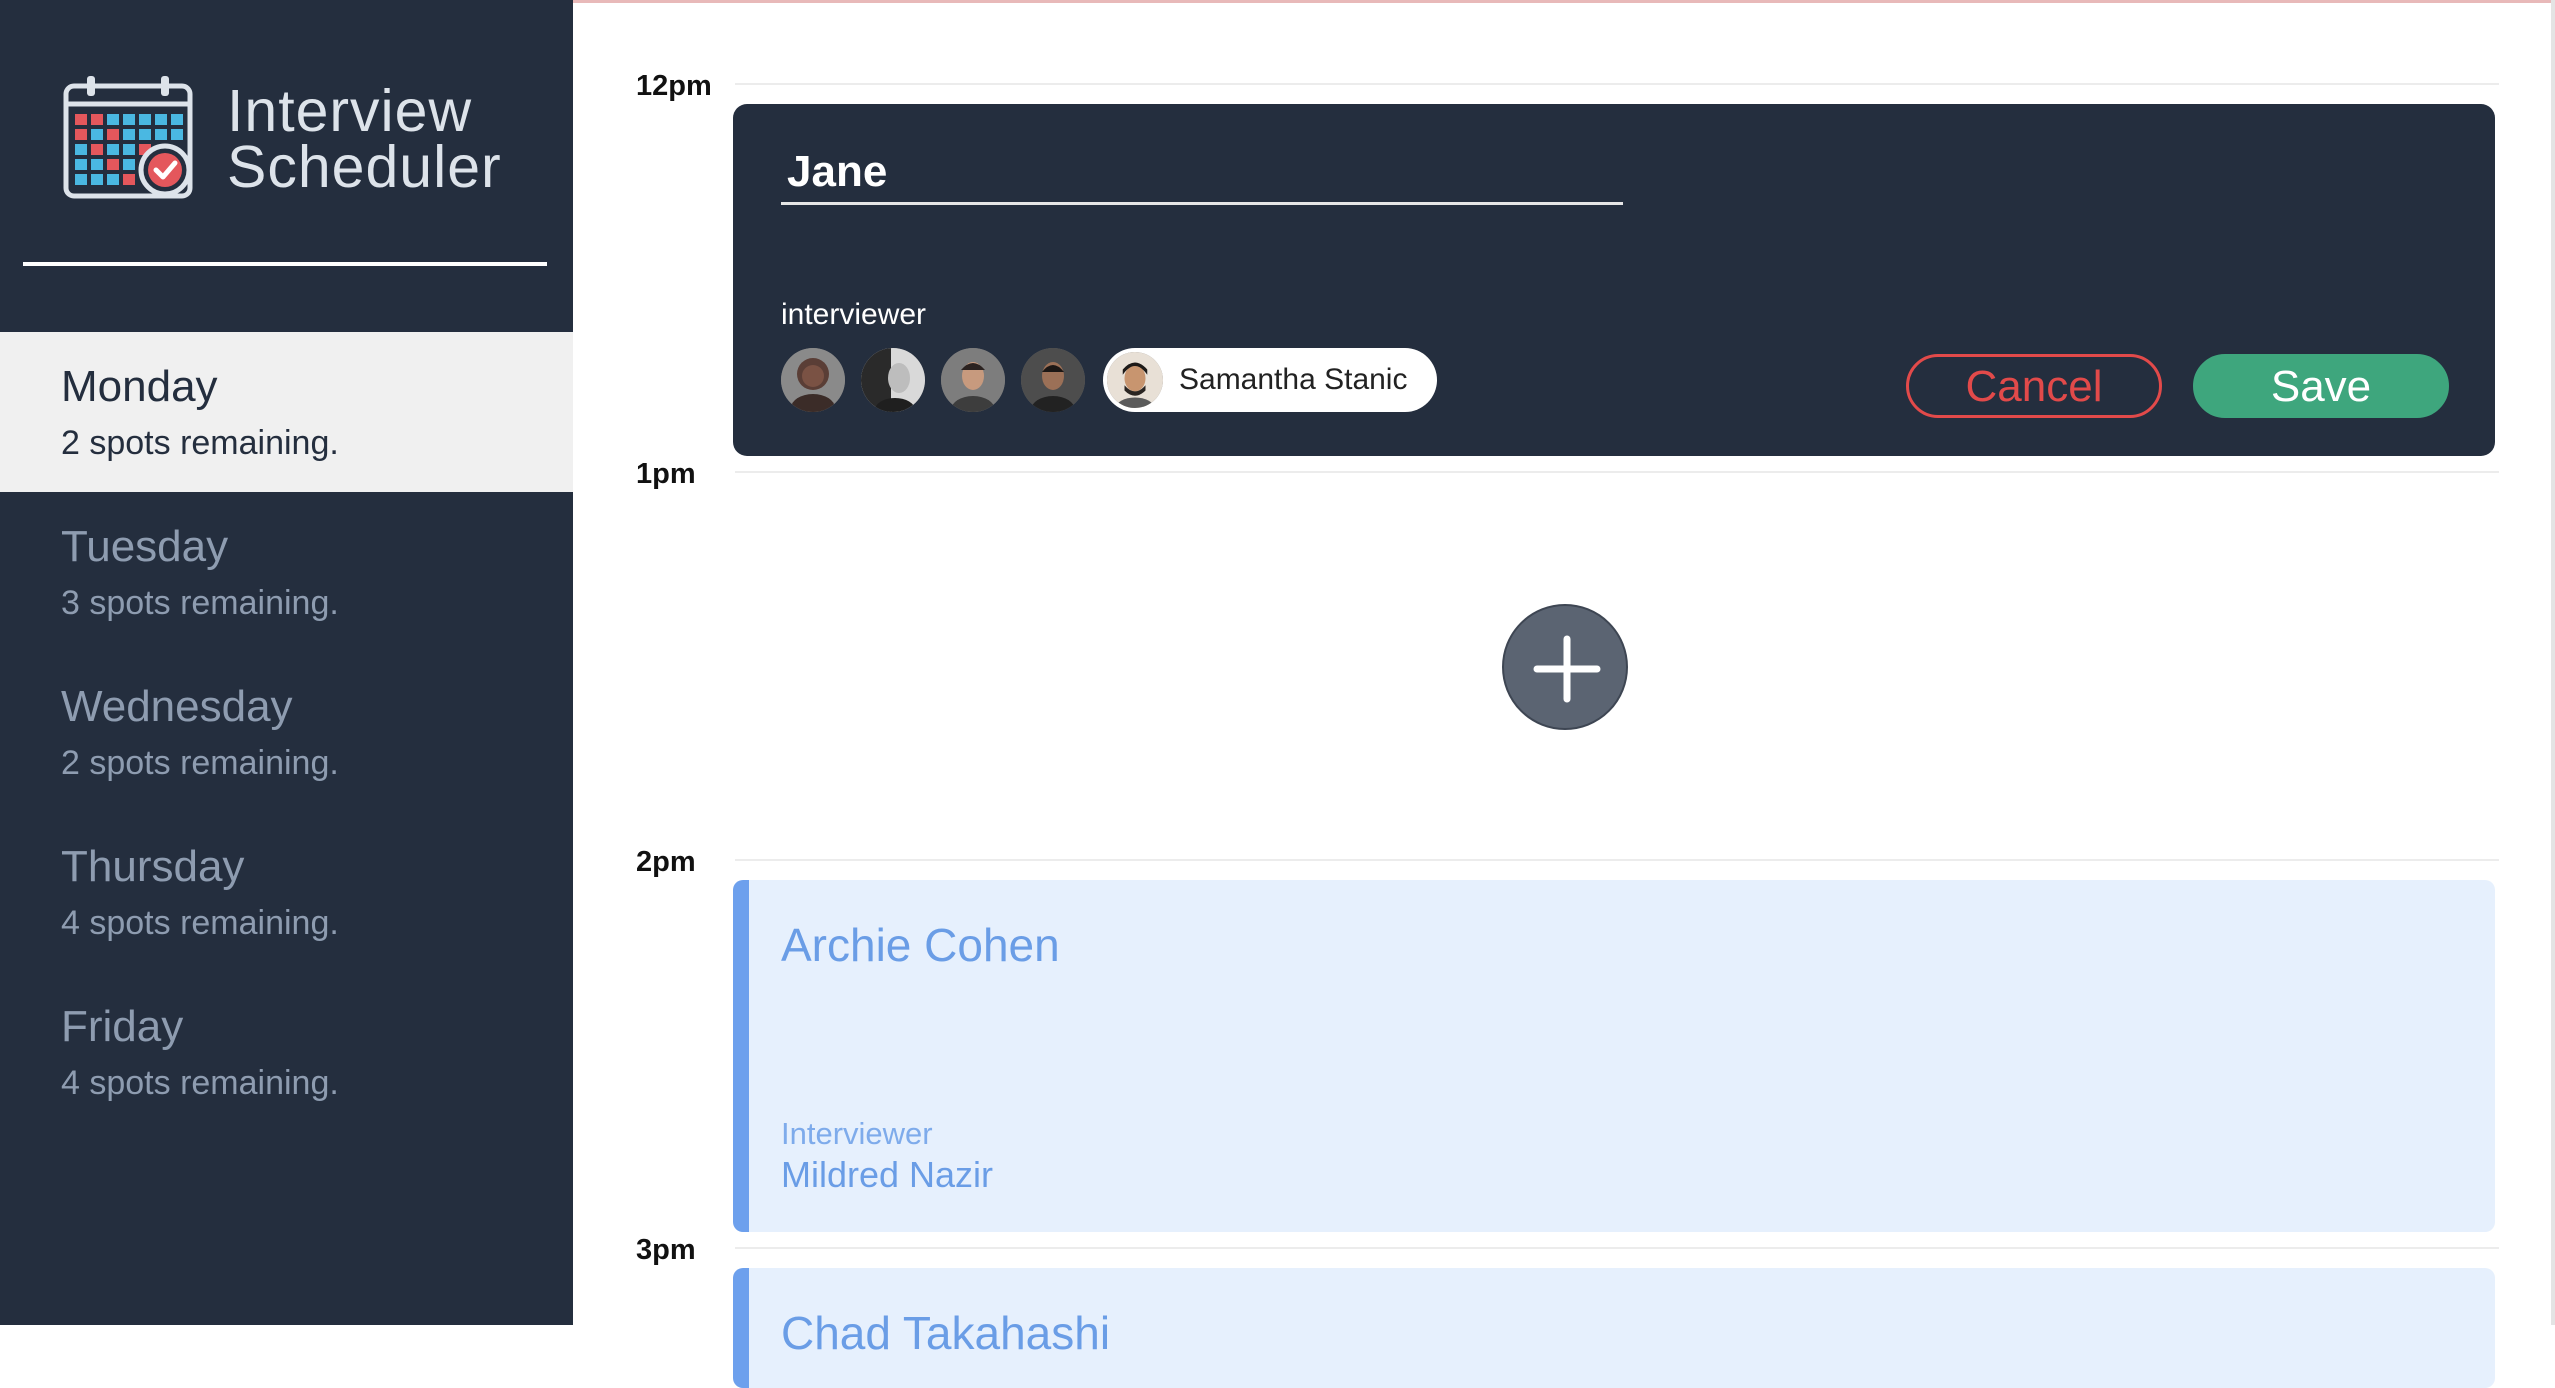  What do you see at coordinates (139, 386) in the screenshot?
I see `day-name: Monday` at bounding box center [139, 386].